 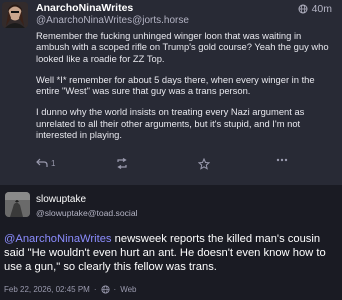 I want to click on post-age: 40m, so click(x=315, y=9).